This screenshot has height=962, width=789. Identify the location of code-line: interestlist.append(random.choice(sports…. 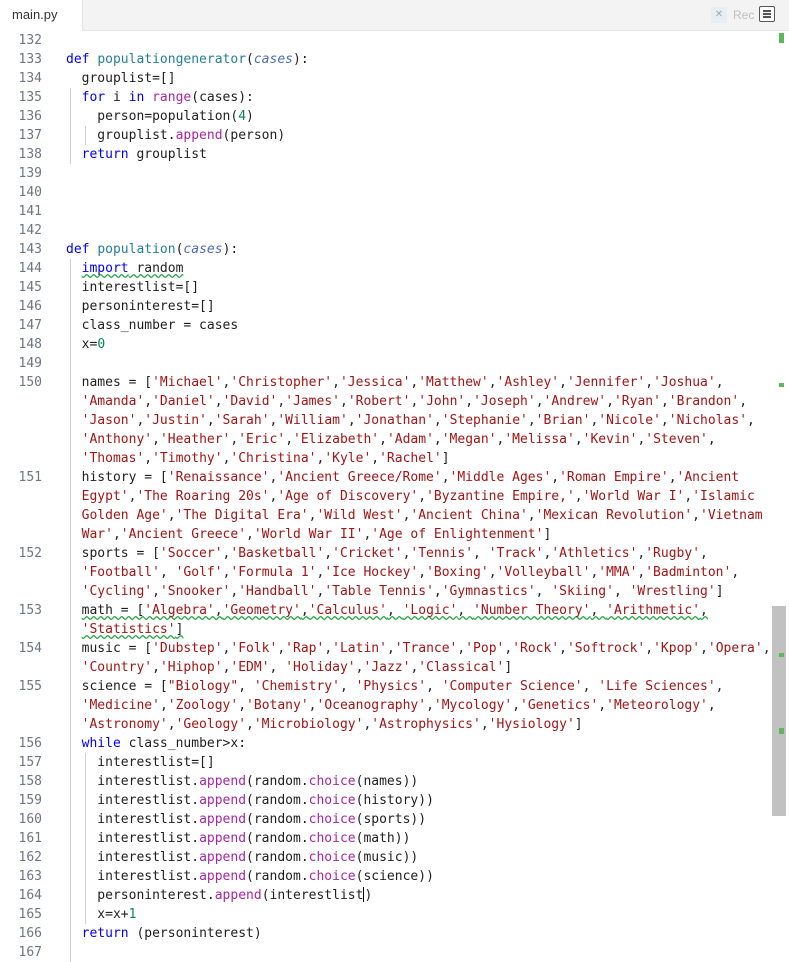
(246, 819).